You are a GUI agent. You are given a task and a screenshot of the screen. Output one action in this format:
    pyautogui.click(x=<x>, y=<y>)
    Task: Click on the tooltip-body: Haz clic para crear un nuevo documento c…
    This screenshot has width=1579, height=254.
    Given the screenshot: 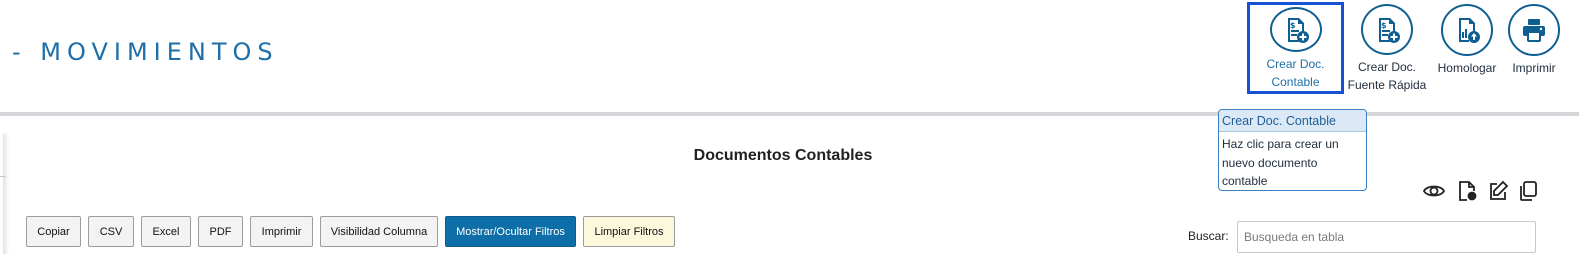 What is the action you would take?
    pyautogui.click(x=1292, y=161)
    